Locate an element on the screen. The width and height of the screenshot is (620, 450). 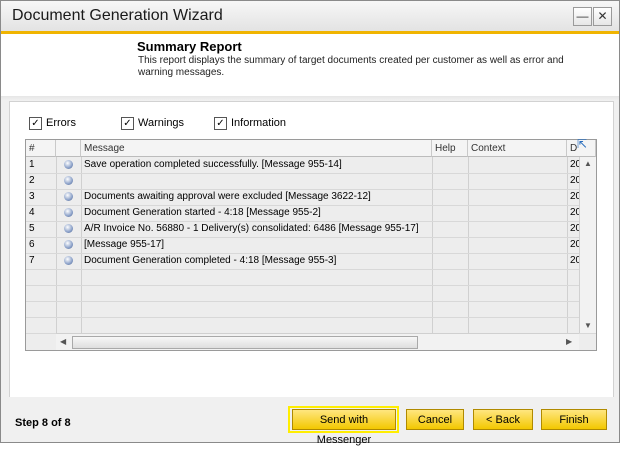
step-indicator: Step 8 of 8 is located at coordinates (43, 423).